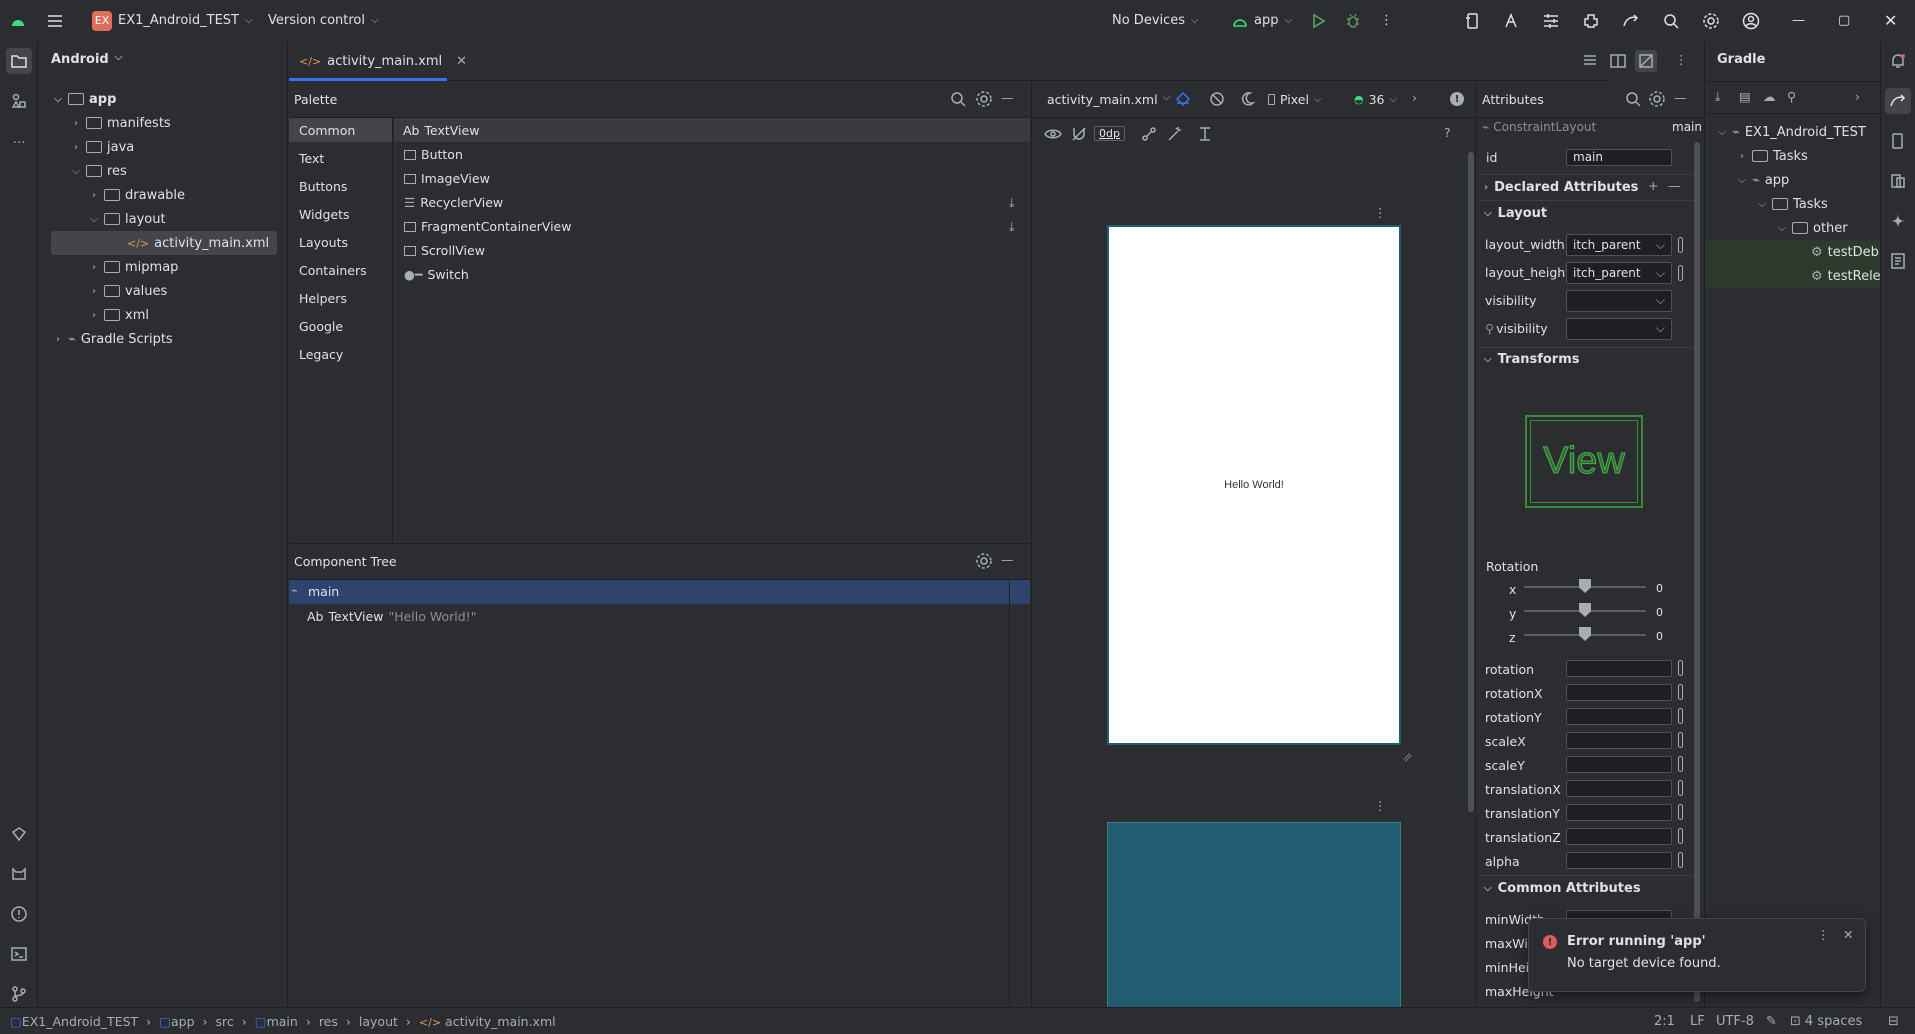 Image resolution: width=1915 pixels, height=1034 pixels. What do you see at coordinates (1653, 185) in the screenshot?
I see `add-attribute-icon: +` at bounding box center [1653, 185].